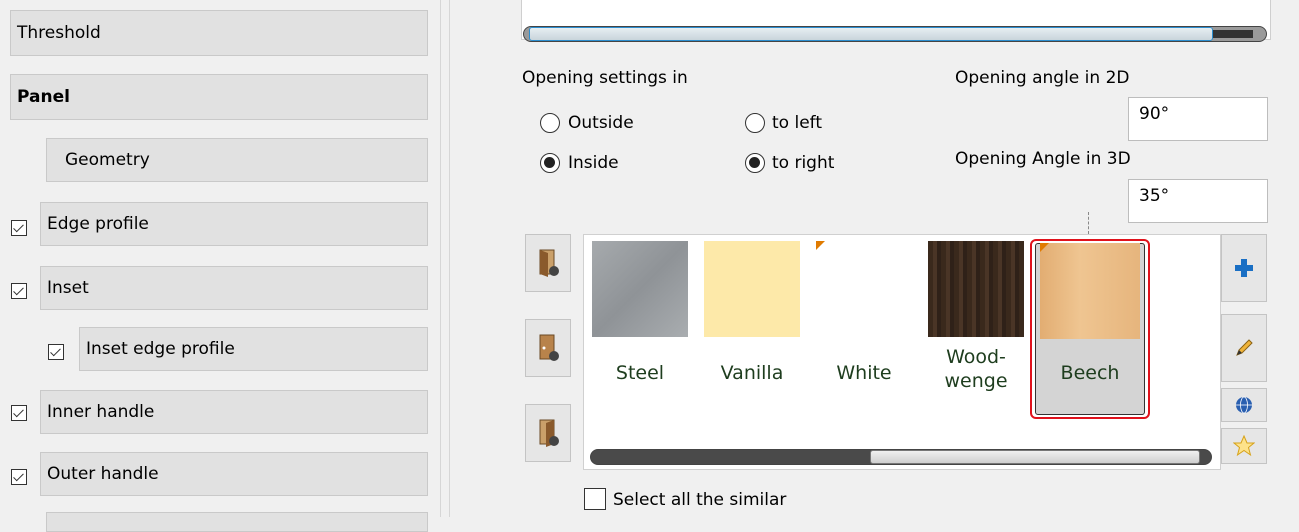 Image resolution: width=1299 pixels, height=532 pixels. What do you see at coordinates (19, 228) in the screenshot?
I see `edge-profile-checkbox` at bounding box center [19, 228].